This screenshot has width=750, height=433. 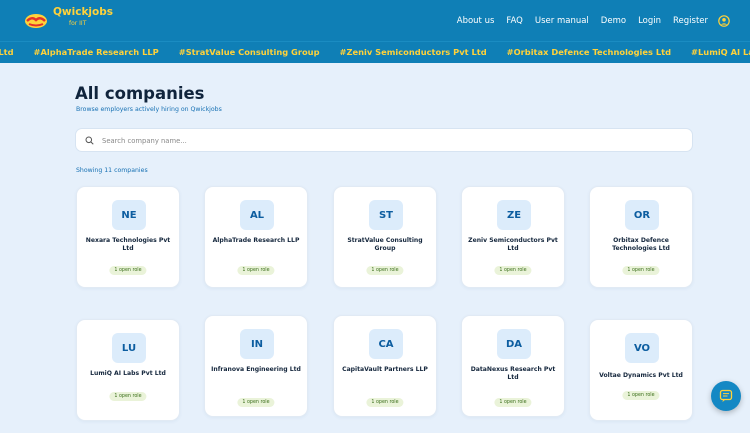 I want to click on company-initials-badge: OR, so click(x=642, y=215).